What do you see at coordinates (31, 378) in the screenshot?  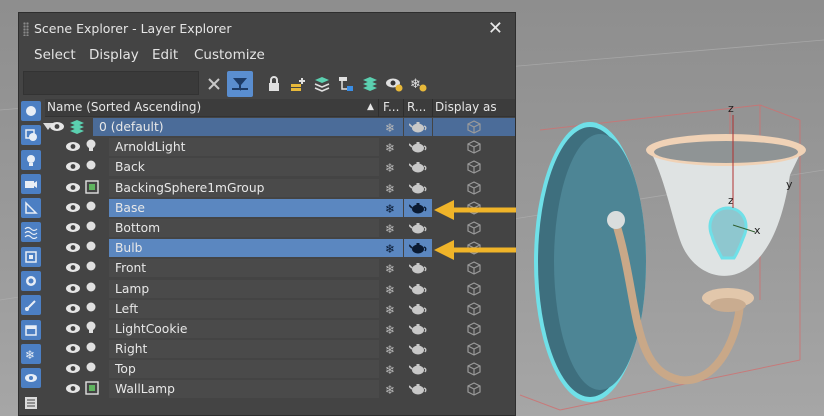 I see `hidden-icon` at bounding box center [31, 378].